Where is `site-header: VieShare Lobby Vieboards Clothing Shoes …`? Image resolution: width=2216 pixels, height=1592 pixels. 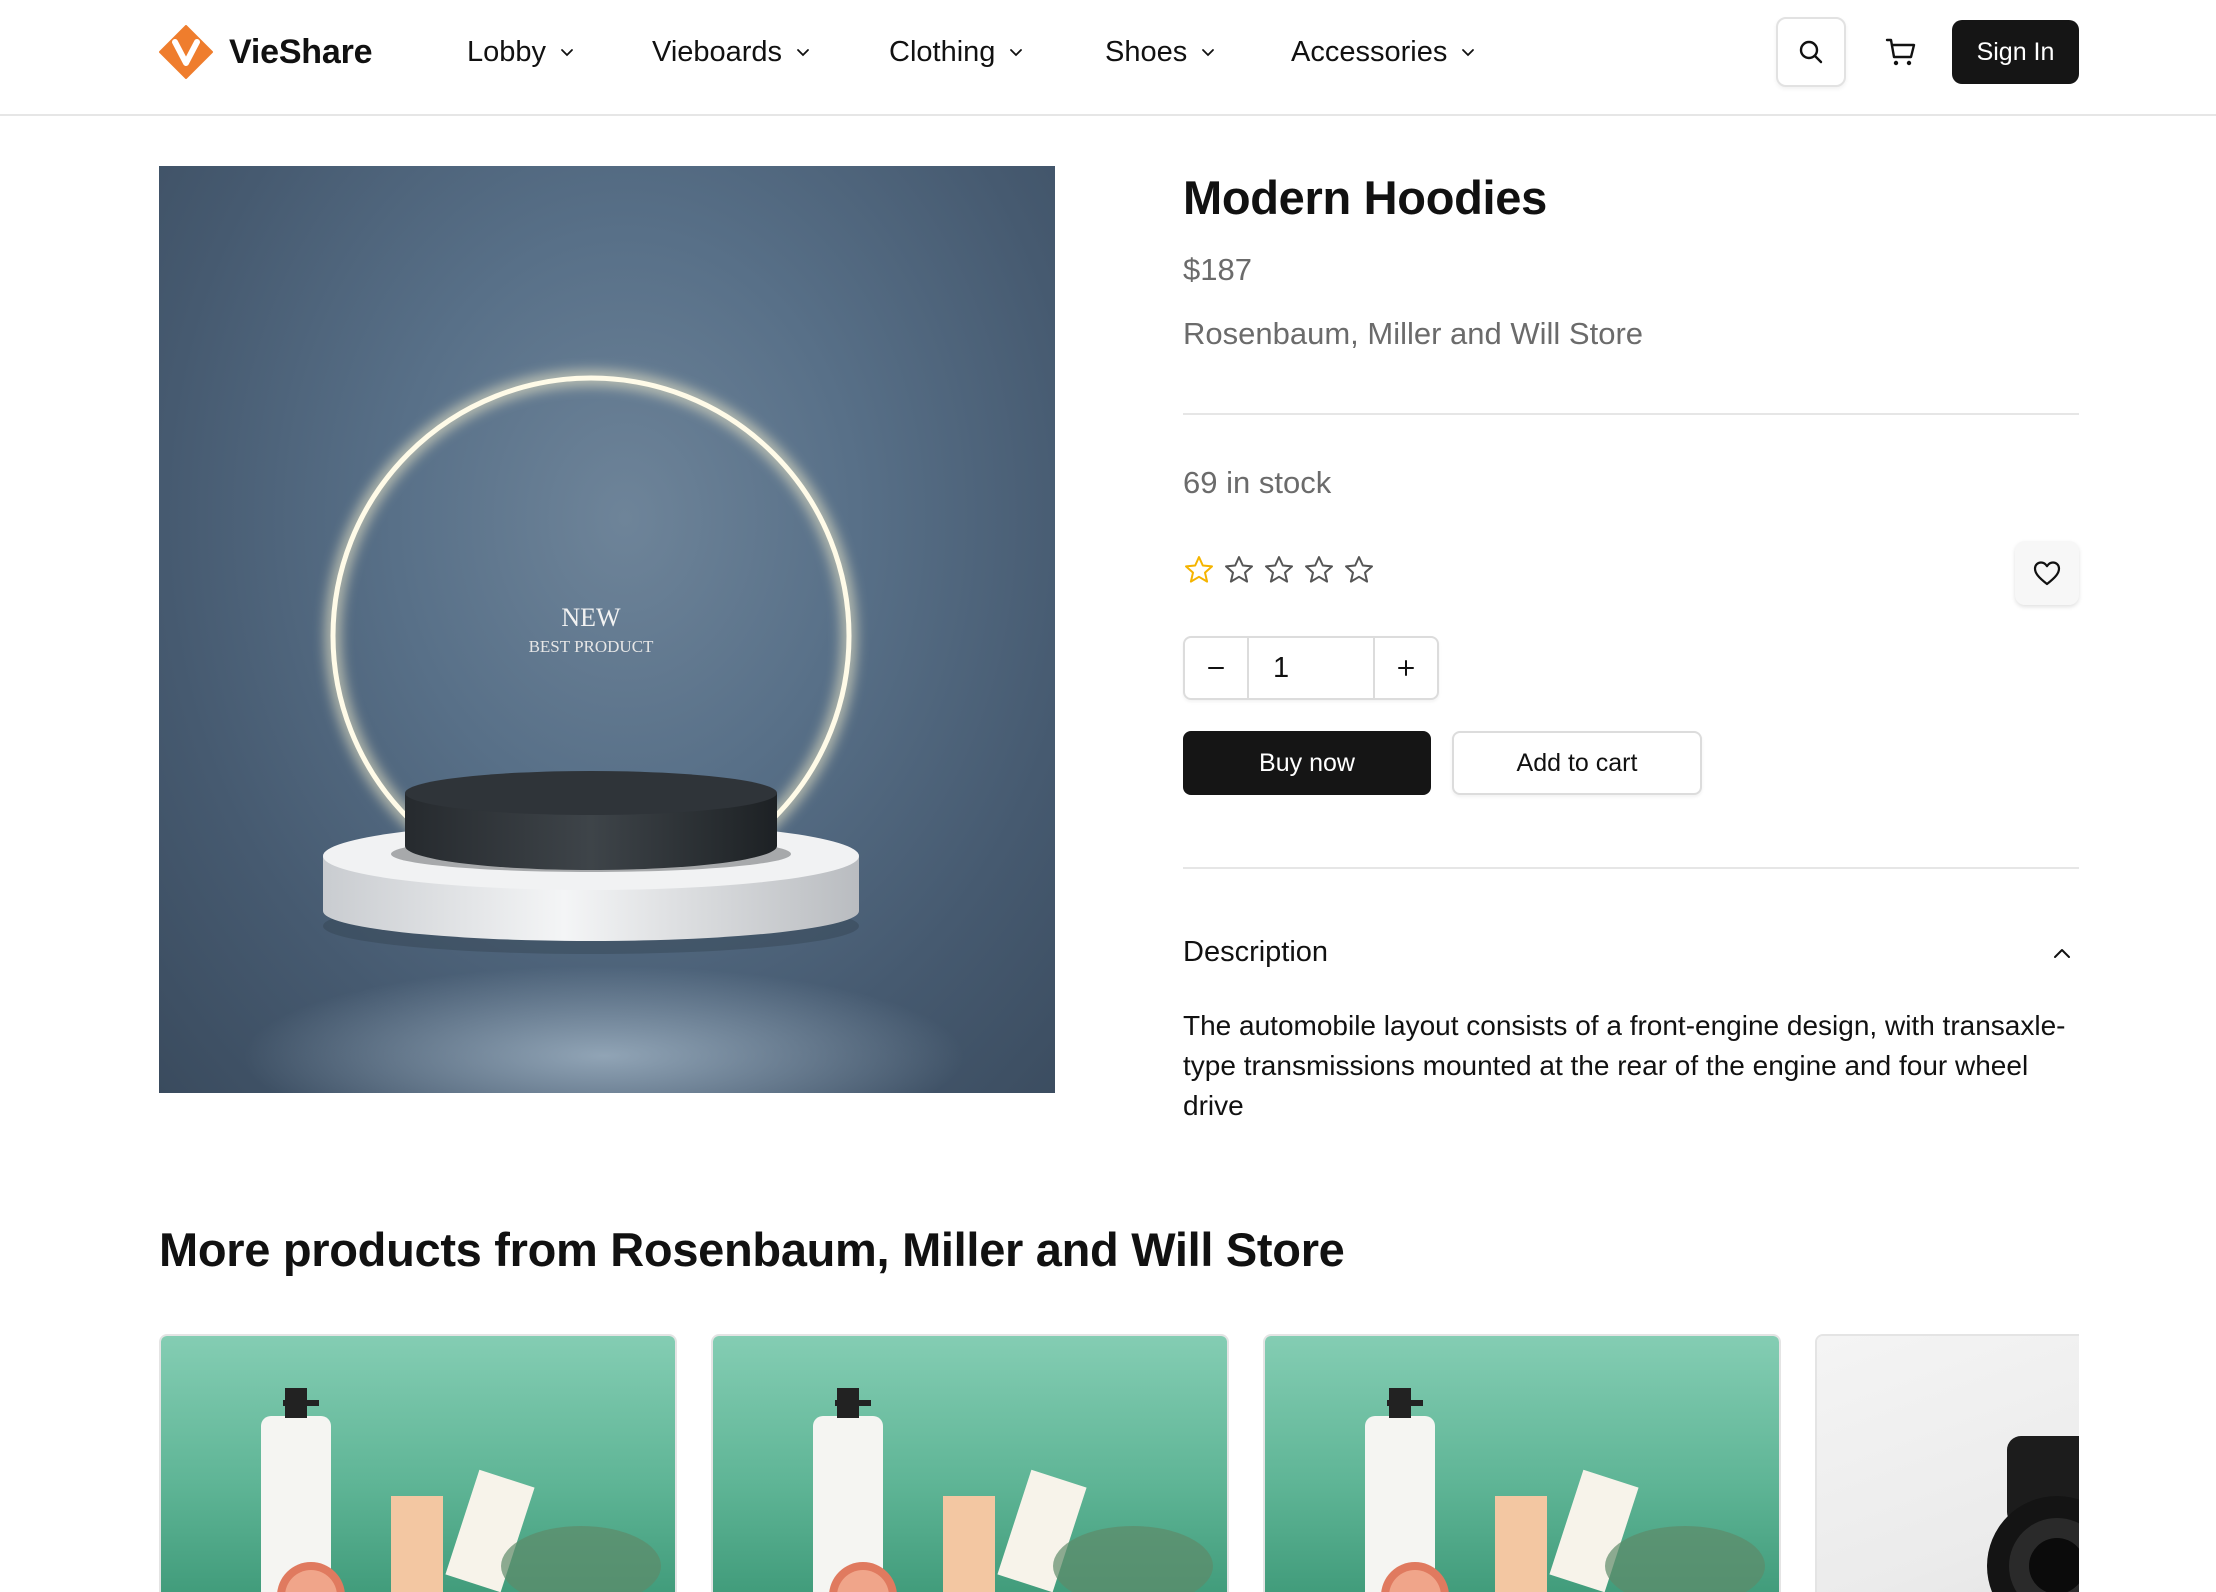
site-header: VieShare Lobby Vieboards Clothing Shoes … is located at coordinates (1108, 58).